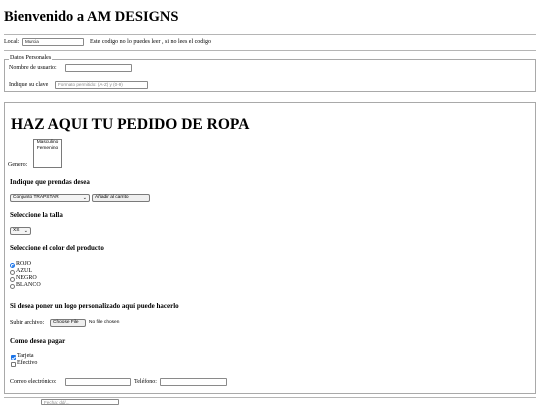 The width and height of the screenshot is (540, 405). I want to click on personal-data-legend: Datos Personales, so click(31, 58).